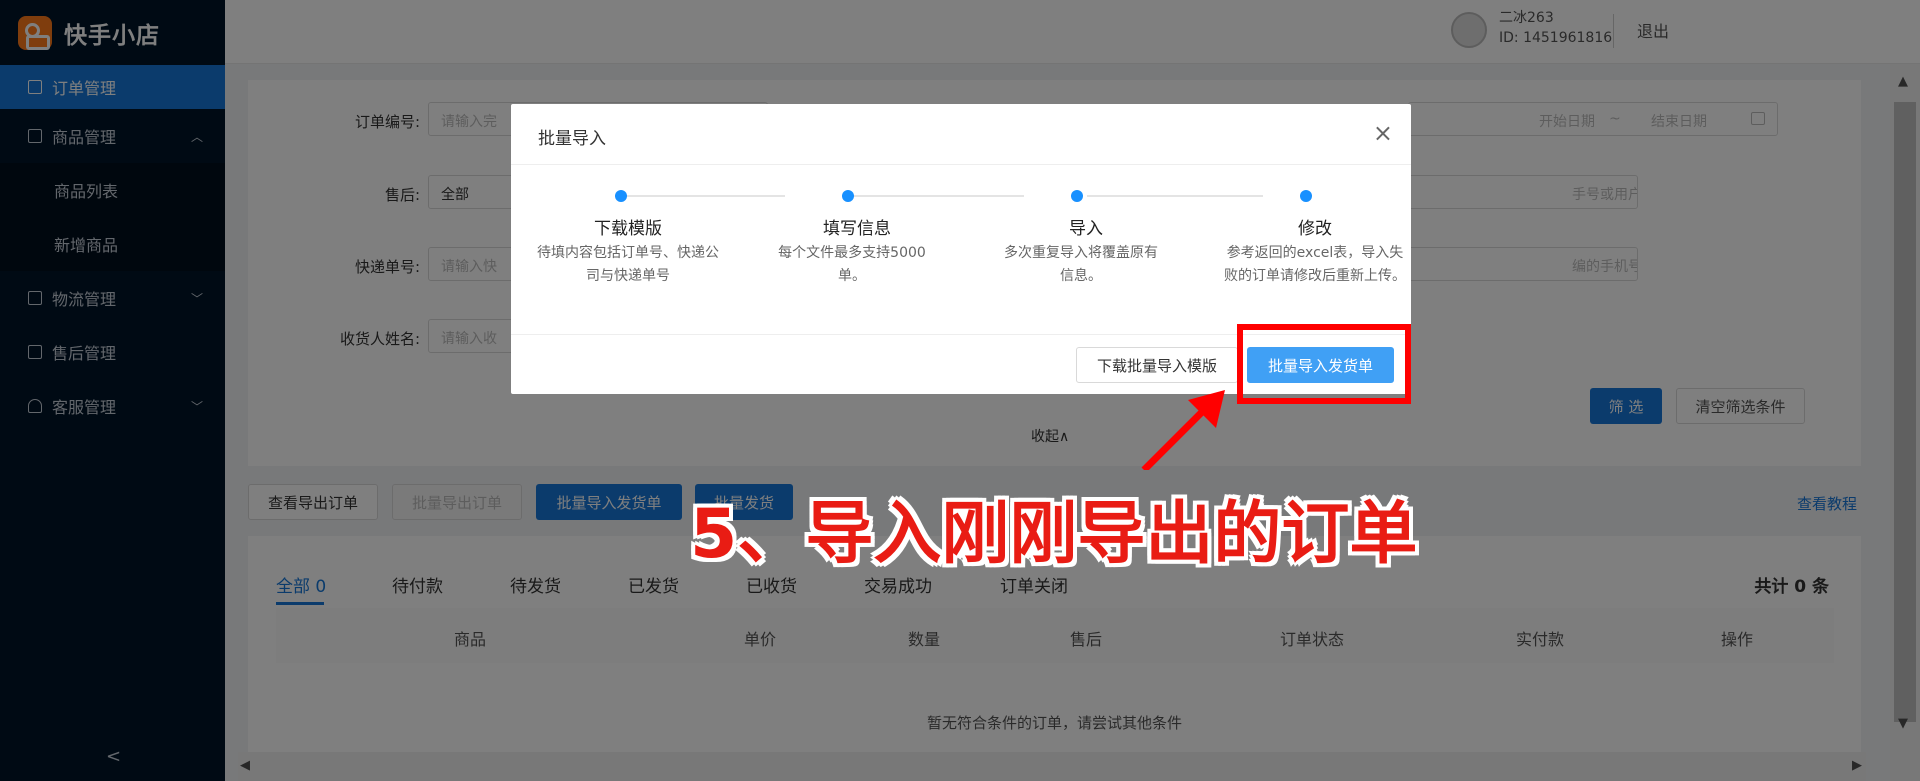 This screenshot has width=1920, height=781. I want to click on step-title: 填写信息, so click(857, 229).